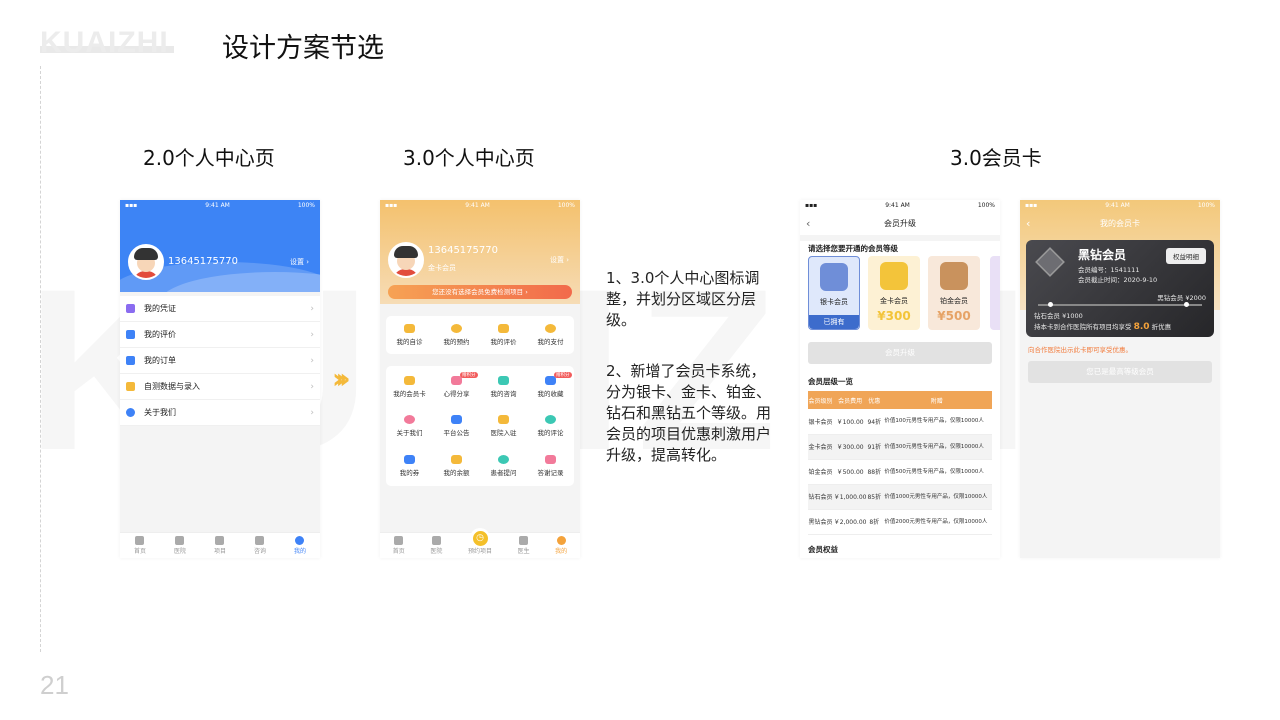 The height and width of the screenshot is (720, 1280). What do you see at coordinates (1109, 270) in the screenshot?
I see `member-number: 会员编号：1541111` at bounding box center [1109, 270].